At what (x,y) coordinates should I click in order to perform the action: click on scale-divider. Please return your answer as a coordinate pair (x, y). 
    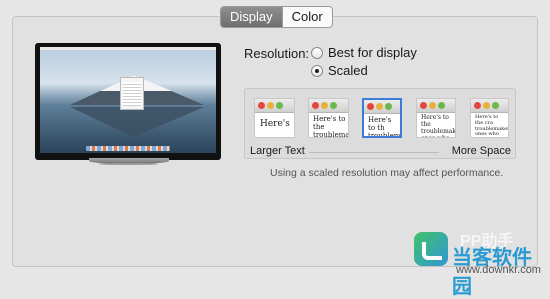
    Looking at the image, I should click on (374, 152).